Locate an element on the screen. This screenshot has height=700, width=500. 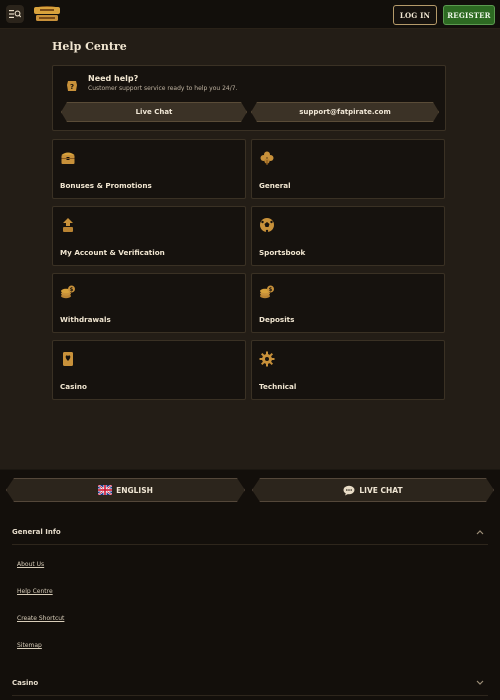
category-withdrawals: $ Withdrawals is located at coordinates (149, 303).